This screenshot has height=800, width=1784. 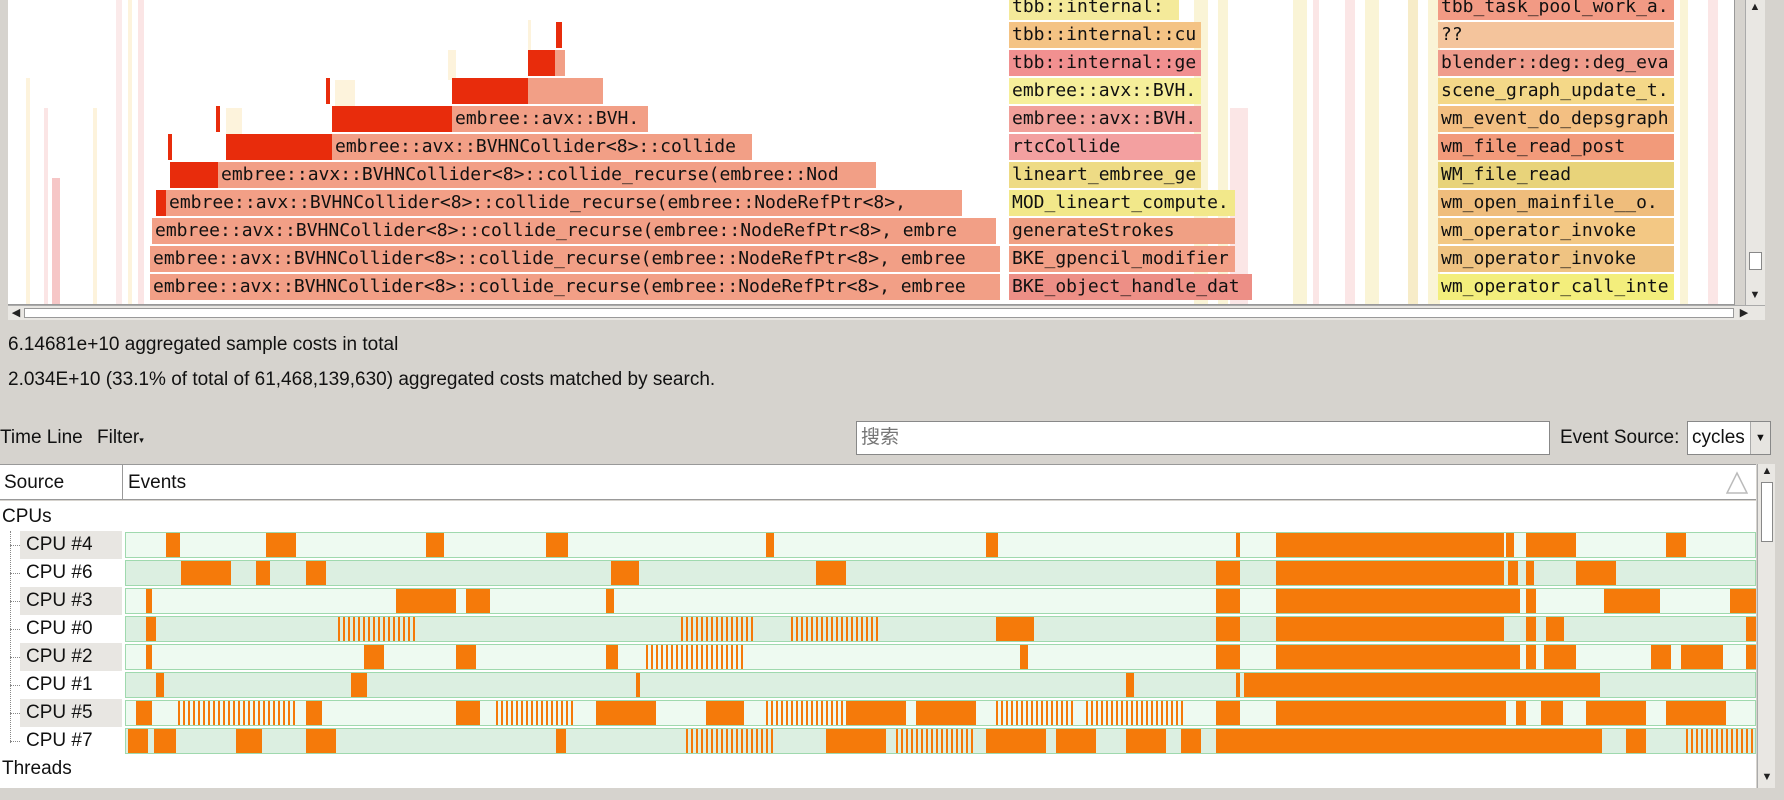 What do you see at coordinates (120, 438) in the screenshot?
I see `filter-menu-button: Filter▾` at bounding box center [120, 438].